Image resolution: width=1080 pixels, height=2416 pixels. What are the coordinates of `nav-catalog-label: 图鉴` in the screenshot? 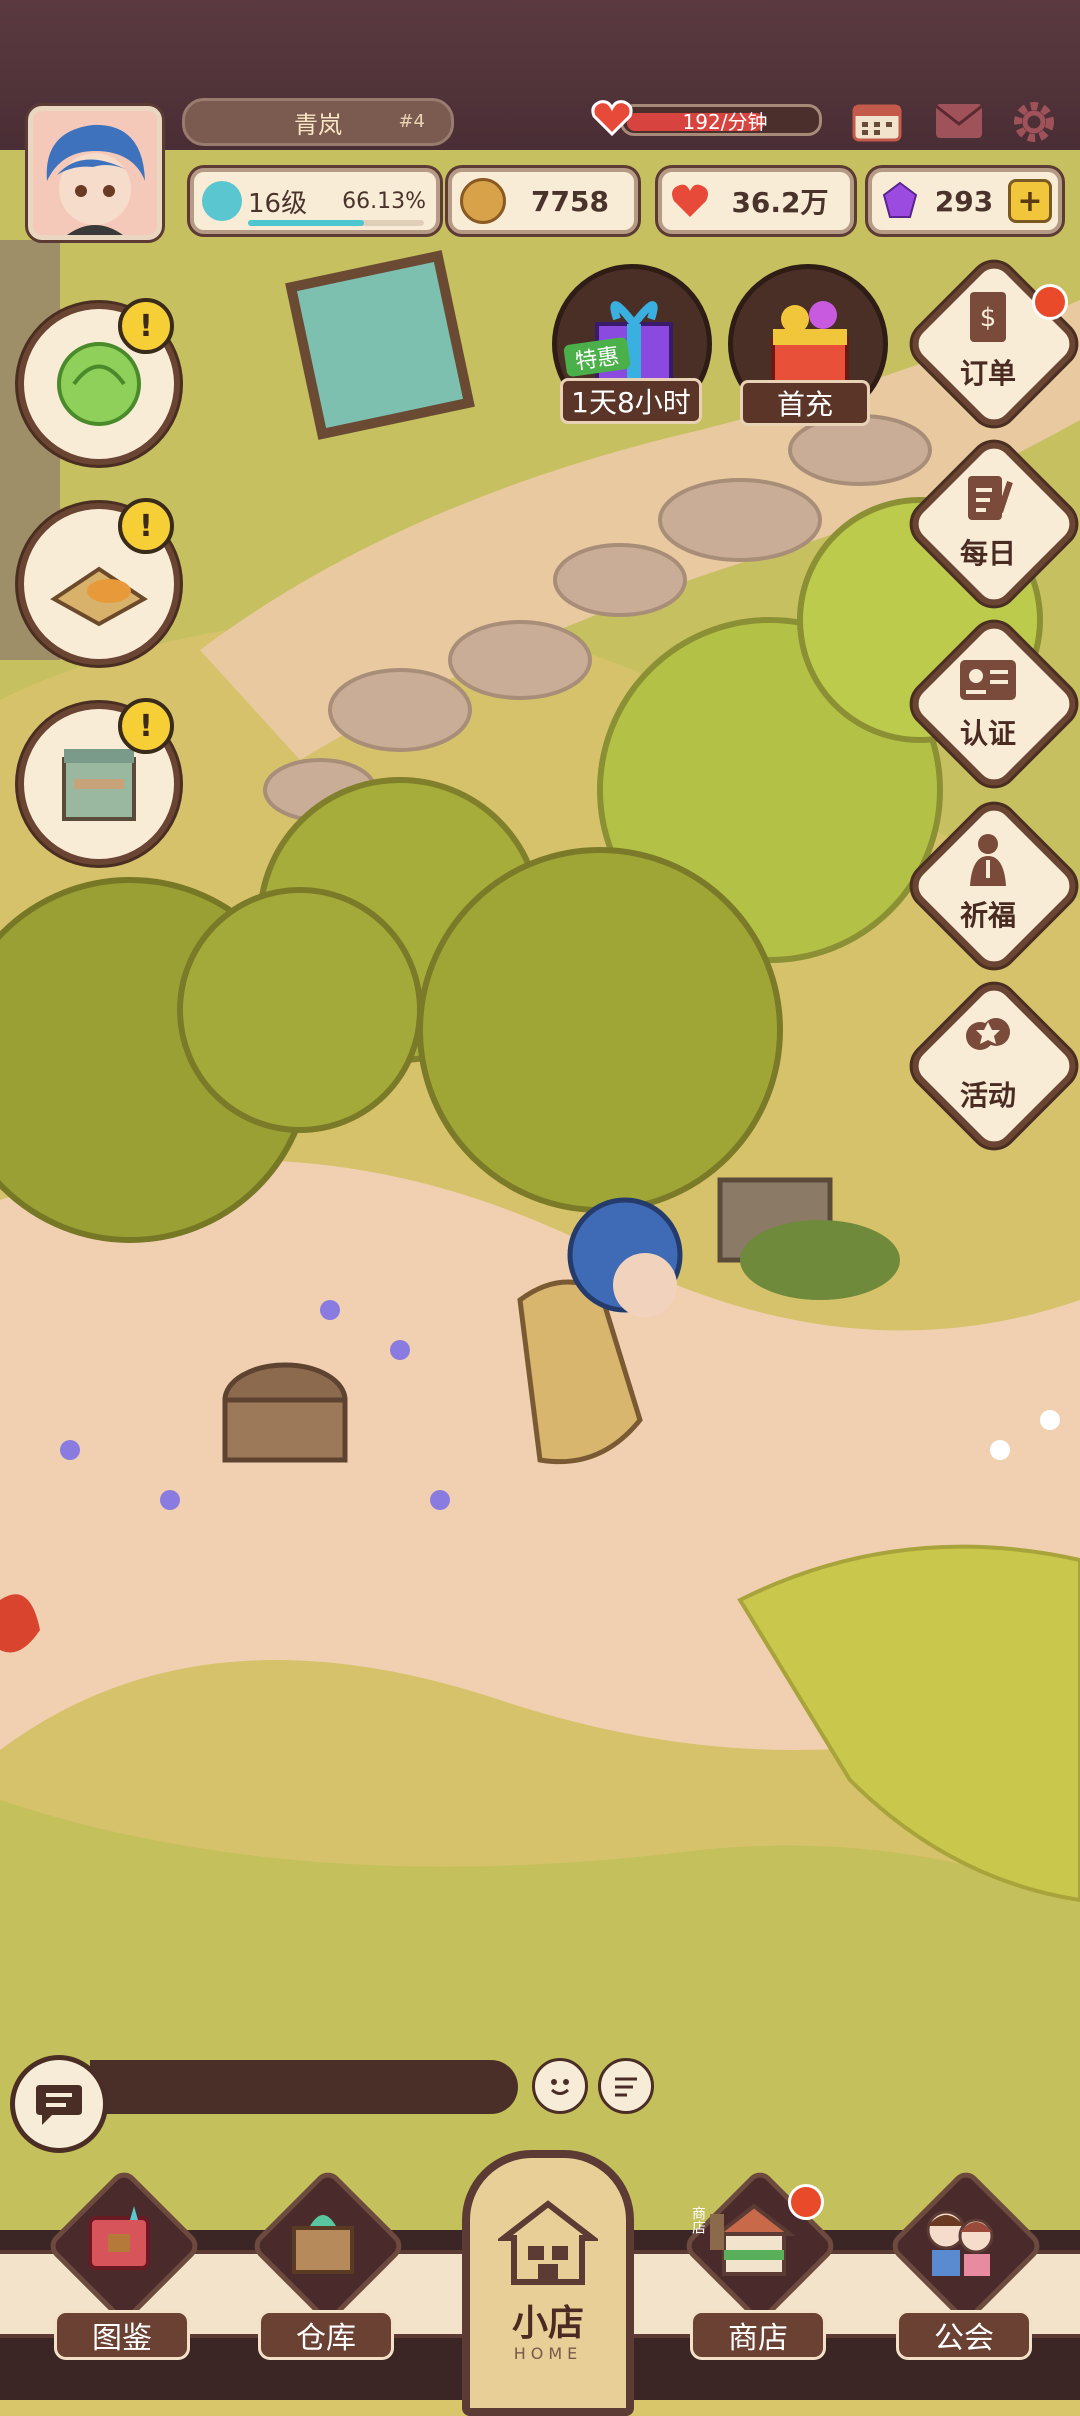 It's located at (122, 2335).